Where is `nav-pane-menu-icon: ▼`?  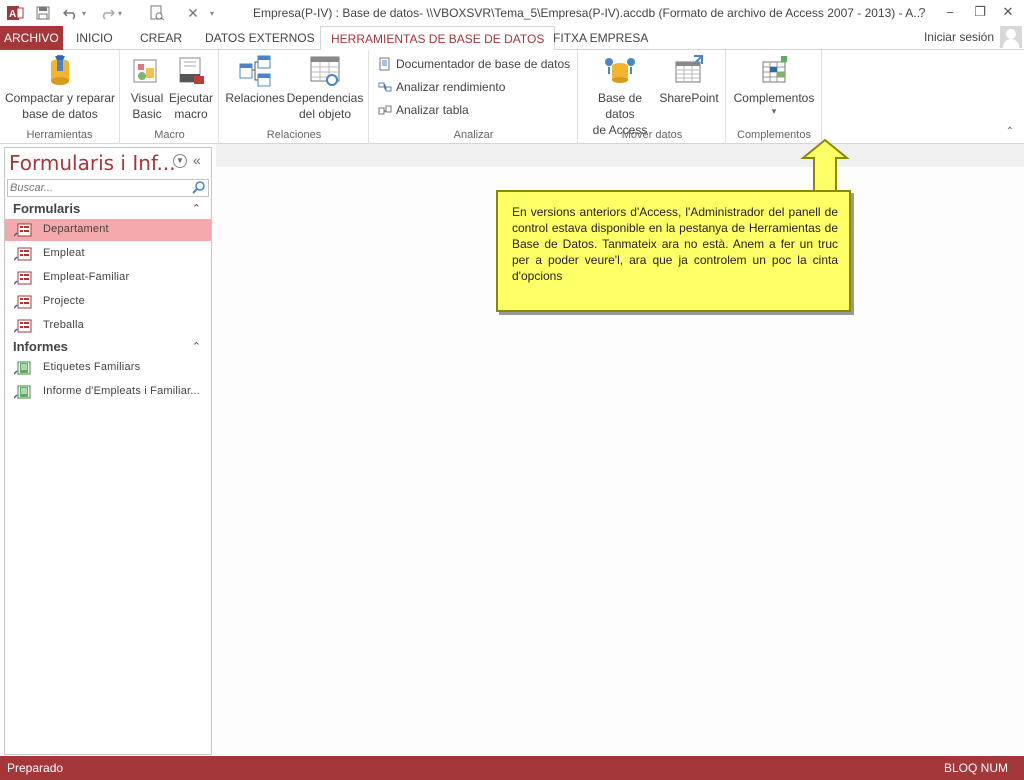
nav-pane-menu-icon: ▼ is located at coordinates (180, 161).